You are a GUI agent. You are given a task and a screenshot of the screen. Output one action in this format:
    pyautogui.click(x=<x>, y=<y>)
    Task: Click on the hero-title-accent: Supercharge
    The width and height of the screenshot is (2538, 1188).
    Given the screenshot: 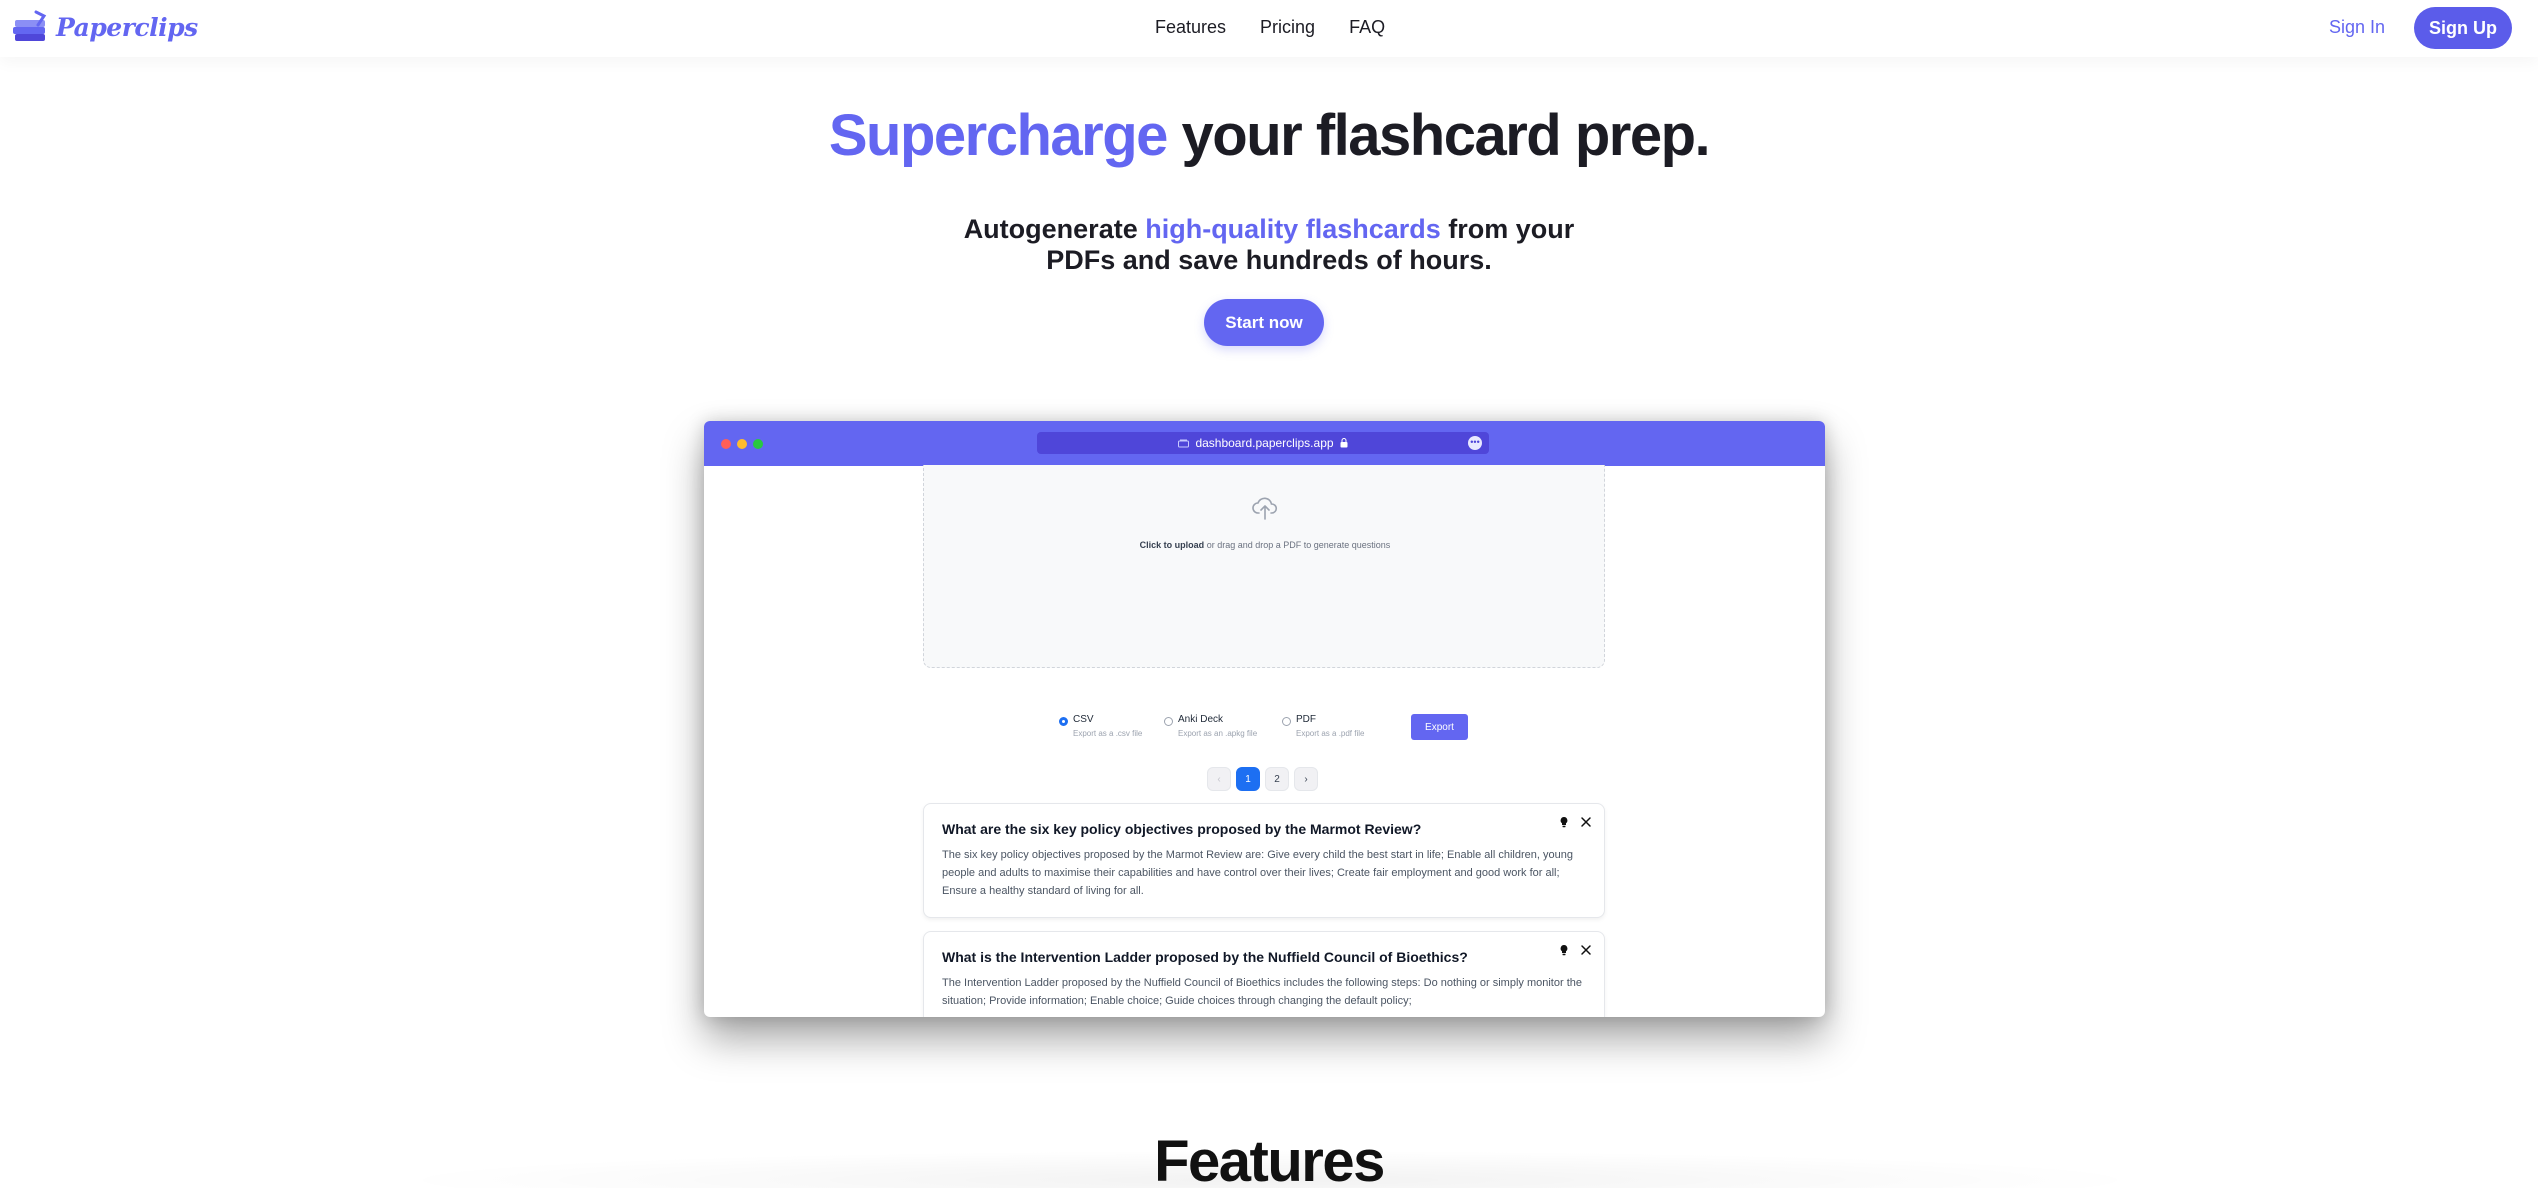 What is the action you would take?
    pyautogui.click(x=998, y=135)
    